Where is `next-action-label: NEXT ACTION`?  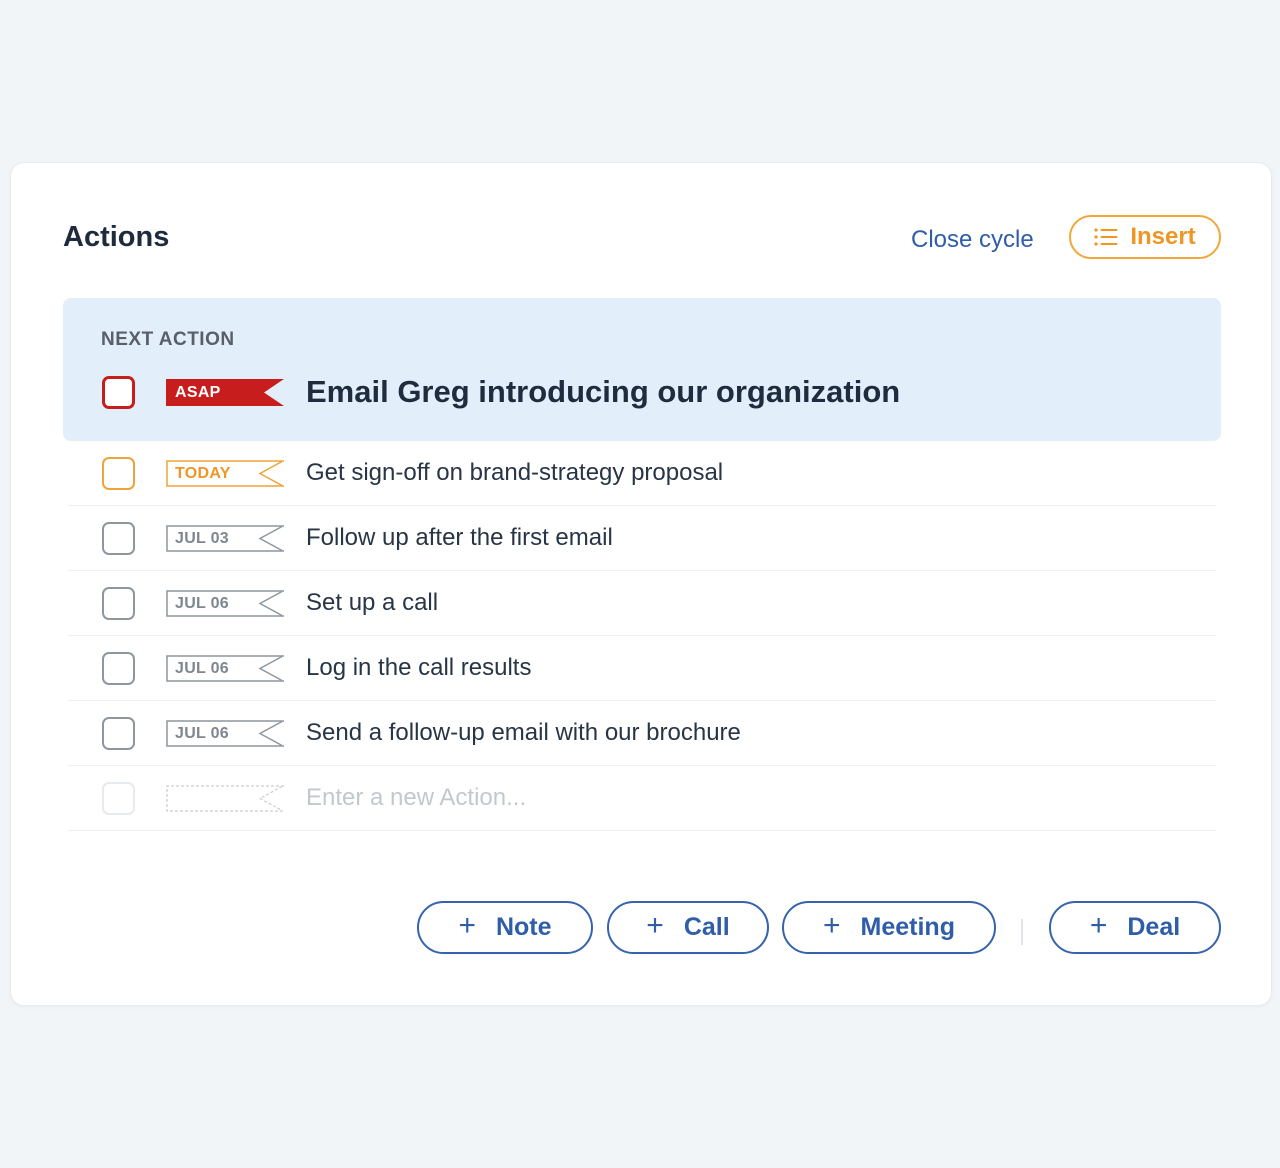
next-action-label: NEXT ACTION is located at coordinates (168, 339).